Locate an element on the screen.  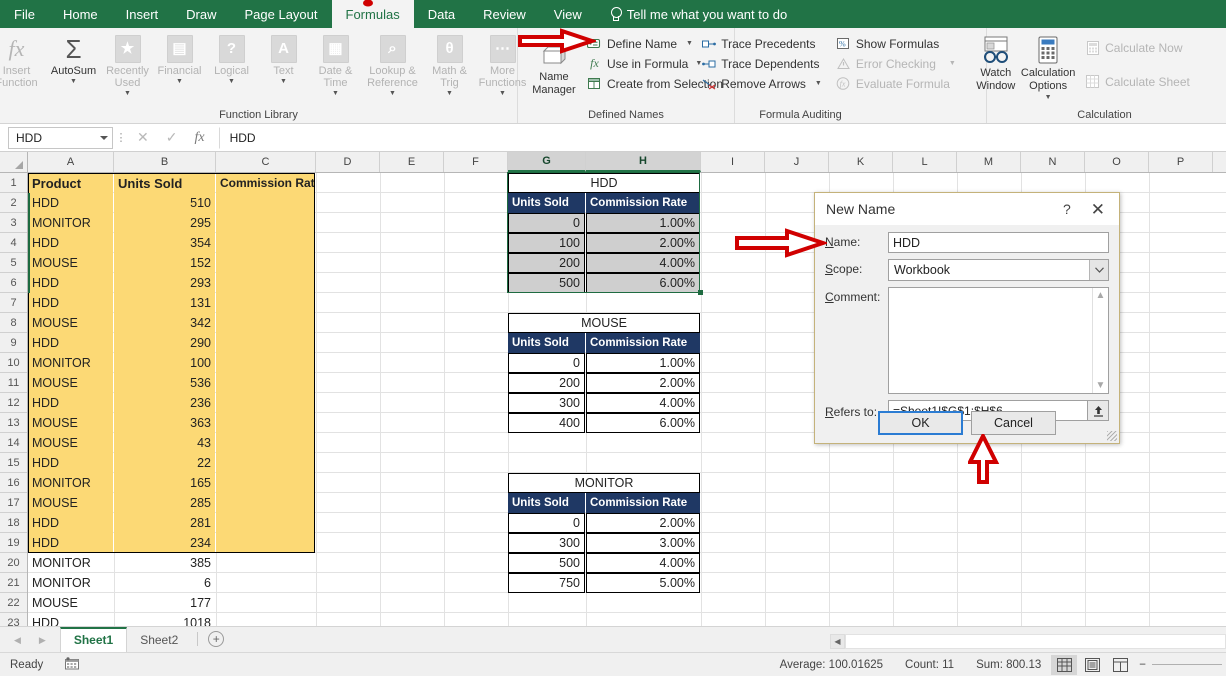
help-icon: ? is located at coordinates (1067, 209).